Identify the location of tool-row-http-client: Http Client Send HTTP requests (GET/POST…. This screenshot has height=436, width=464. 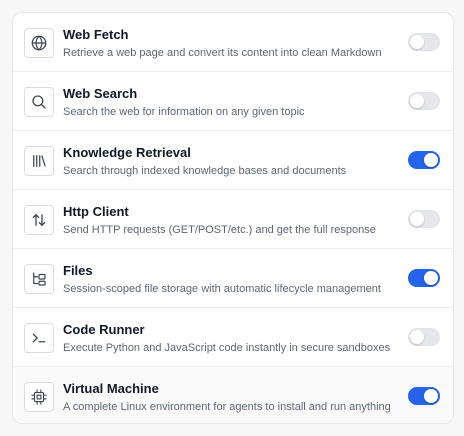
(233, 219).